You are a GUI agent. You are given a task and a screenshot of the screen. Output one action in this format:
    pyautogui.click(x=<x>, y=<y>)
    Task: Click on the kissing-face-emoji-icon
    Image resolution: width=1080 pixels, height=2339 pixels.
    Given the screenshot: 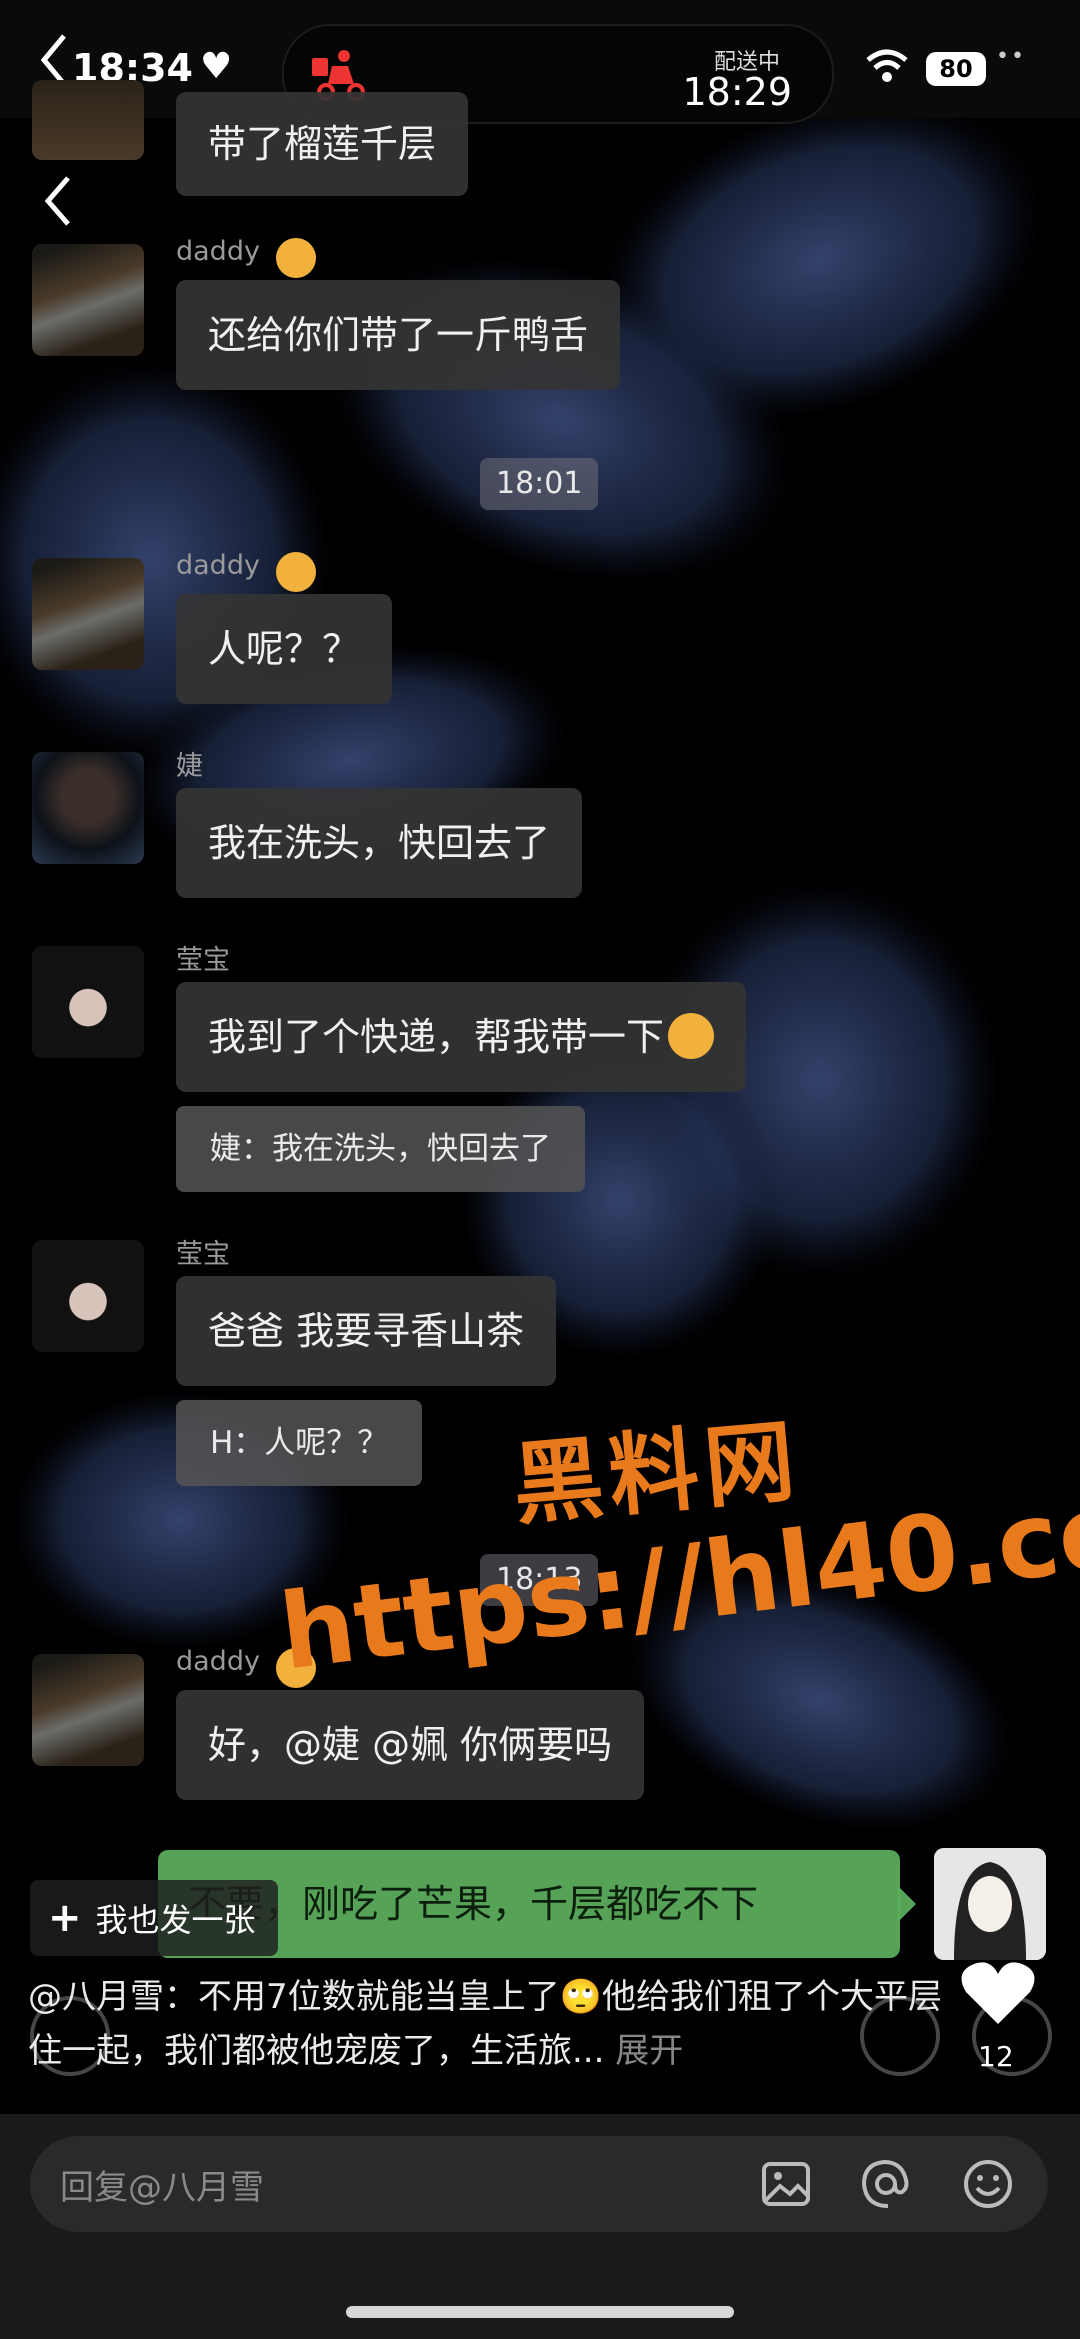 What is the action you would take?
    pyautogui.click(x=691, y=1035)
    